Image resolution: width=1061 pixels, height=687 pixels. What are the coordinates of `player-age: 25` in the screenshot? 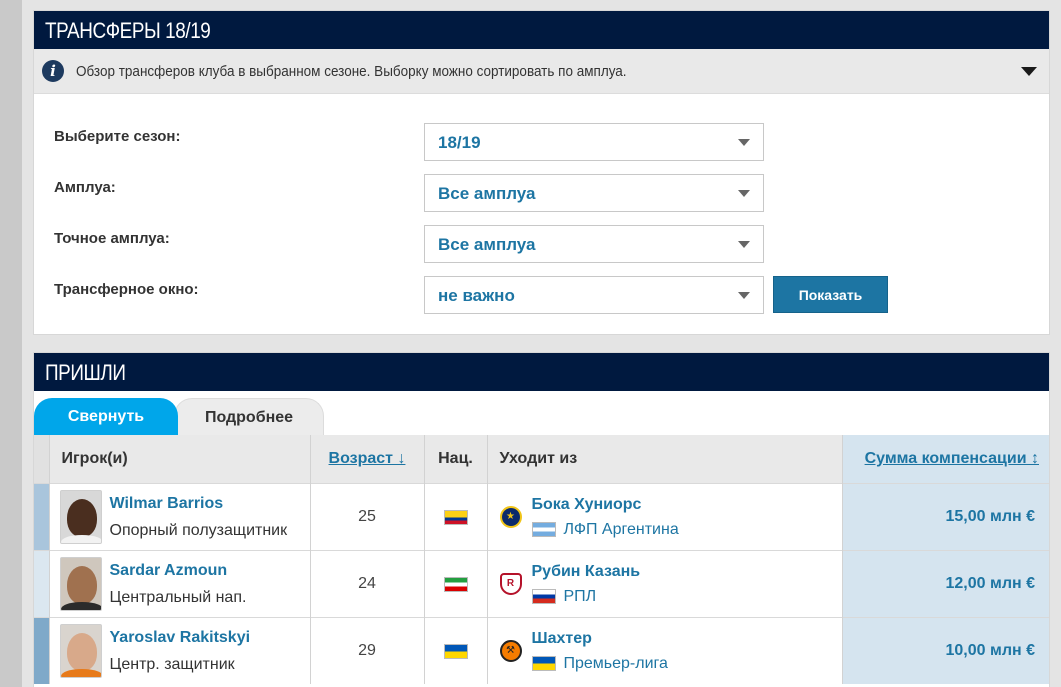 It's located at (366, 516).